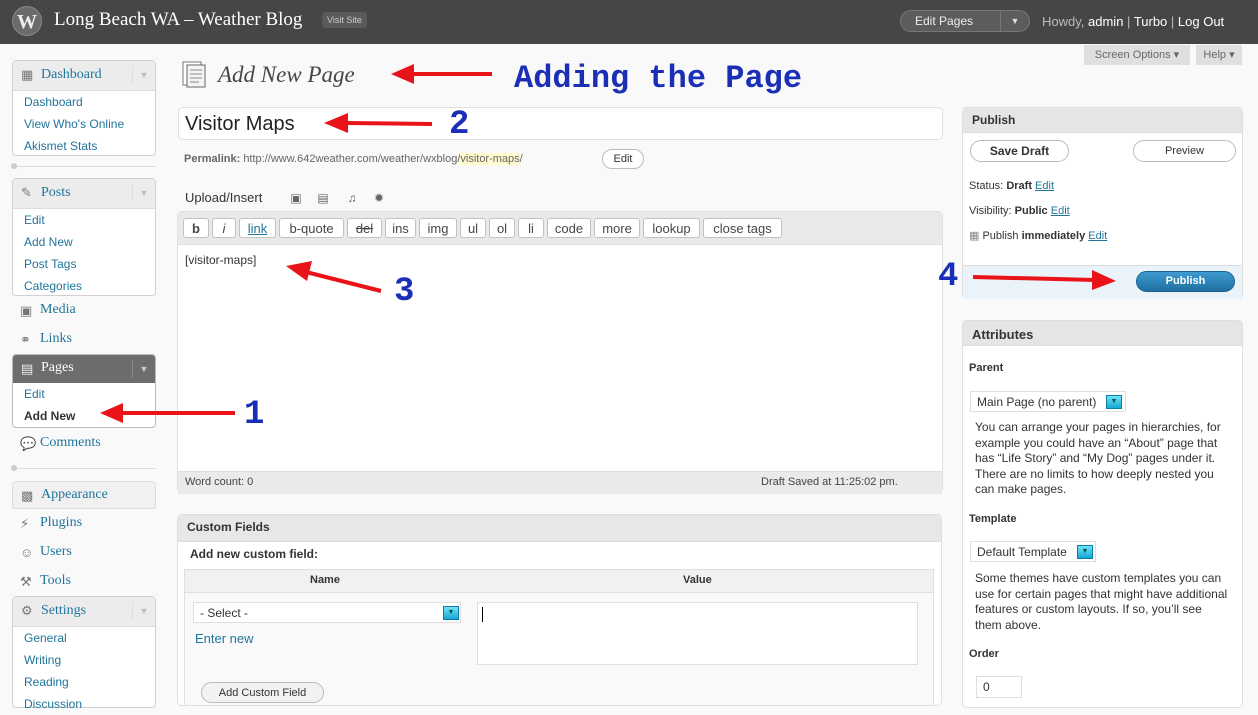 Image resolution: width=1258 pixels, height=715 pixels. Describe the element at coordinates (404, 292) in the screenshot. I see `annotation-step-3: 3` at that location.